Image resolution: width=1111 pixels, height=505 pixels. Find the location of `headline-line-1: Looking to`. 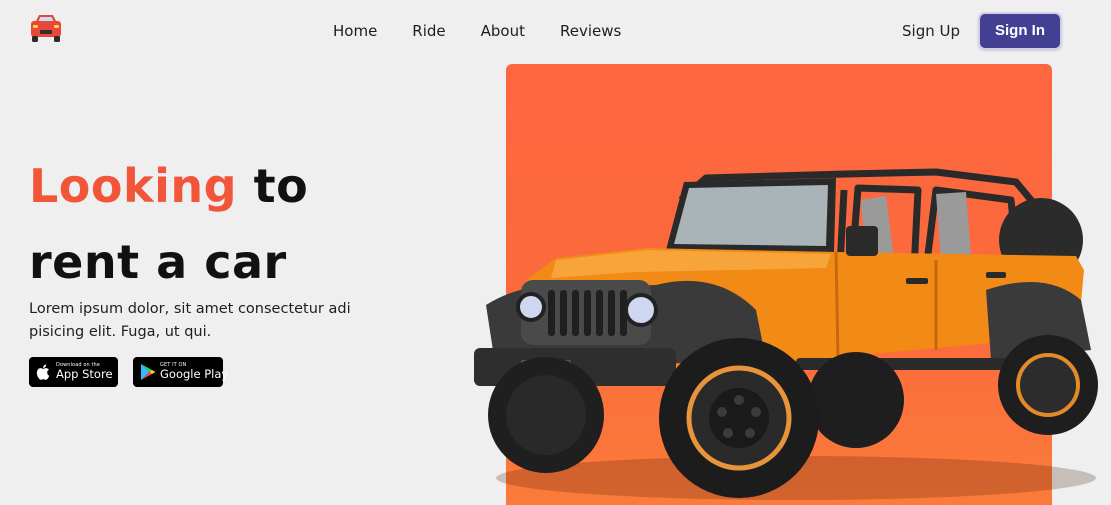

headline-line-1: Looking to is located at coordinates (168, 186).